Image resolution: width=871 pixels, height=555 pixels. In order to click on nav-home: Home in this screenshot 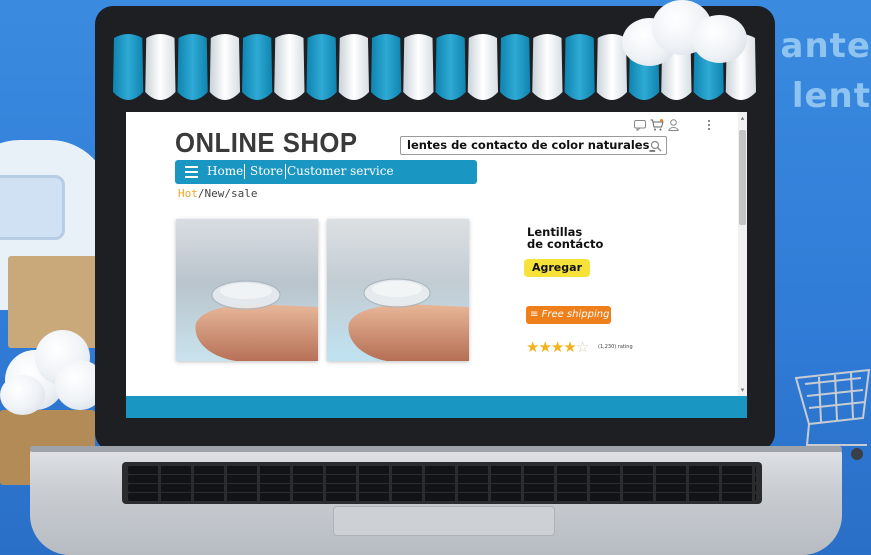, I will do `click(225, 171)`.